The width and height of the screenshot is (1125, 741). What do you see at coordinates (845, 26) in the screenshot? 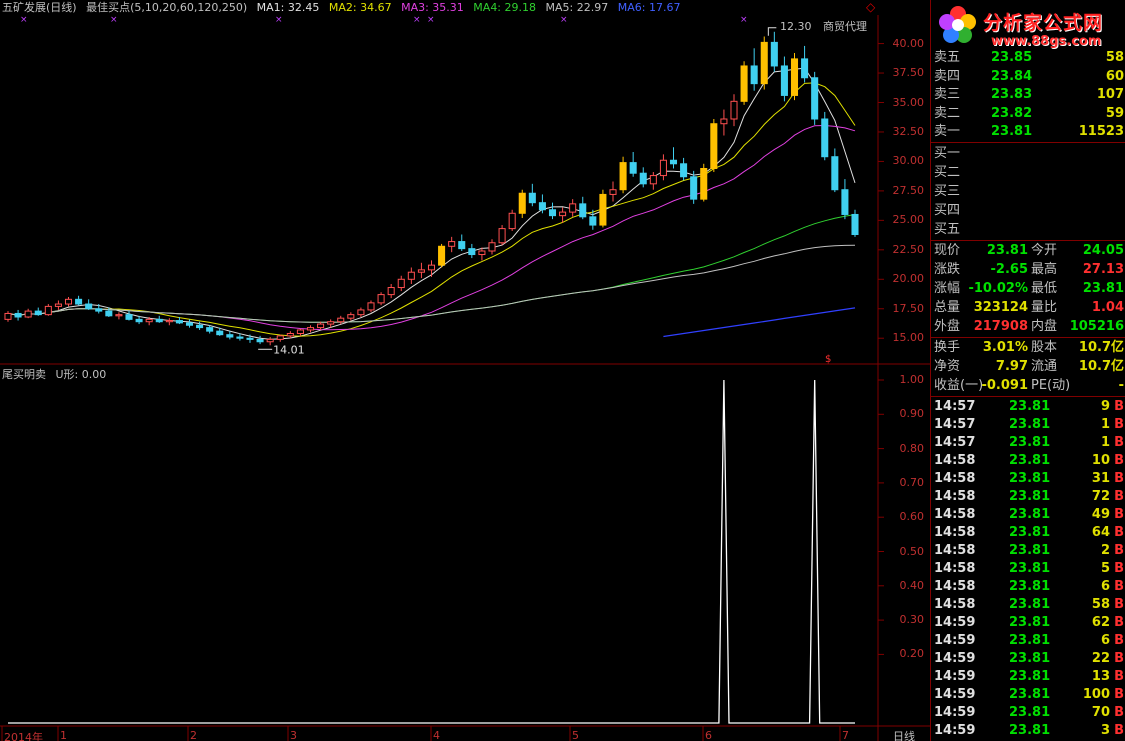
I see `sector-name: 商贸代理` at bounding box center [845, 26].